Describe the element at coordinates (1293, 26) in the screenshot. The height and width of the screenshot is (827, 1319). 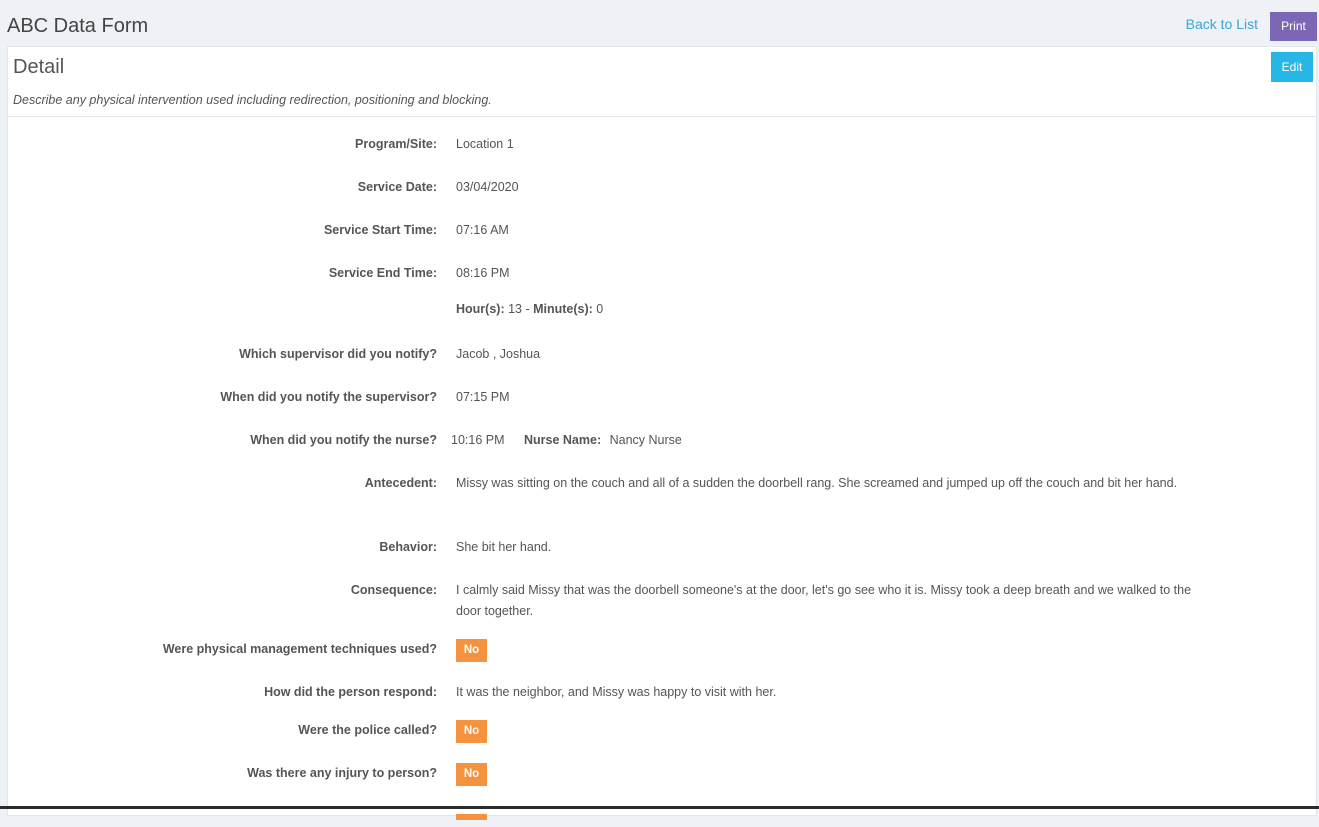
I see `print-button: Print` at that location.